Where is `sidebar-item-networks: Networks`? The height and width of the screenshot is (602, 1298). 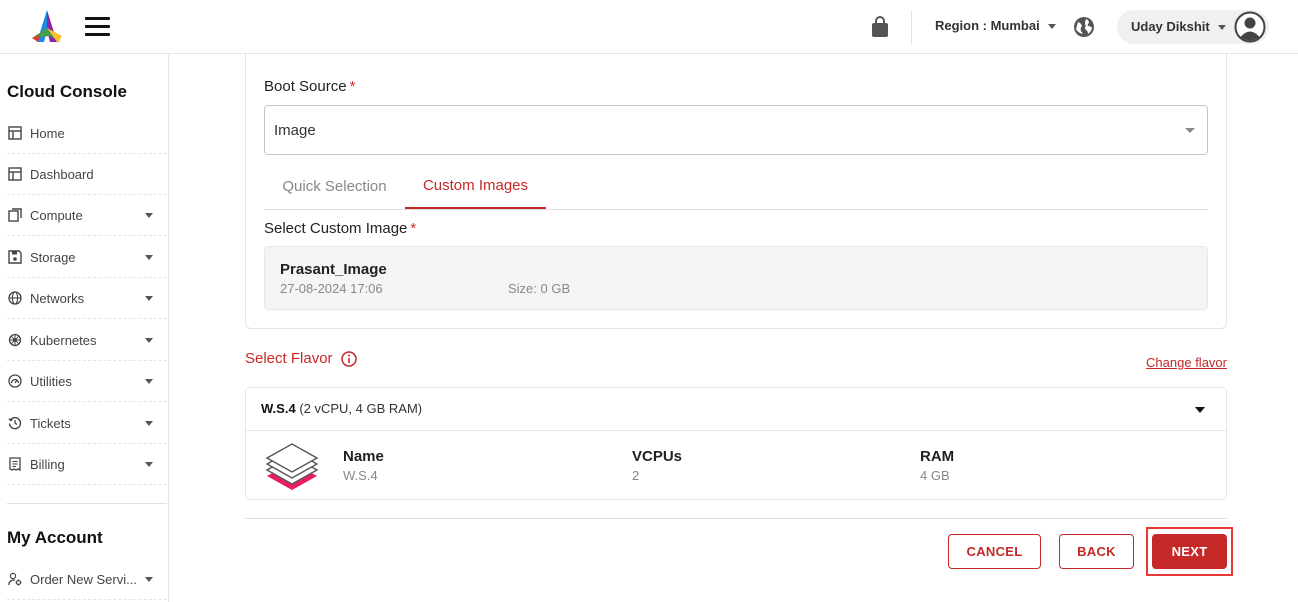
sidebar-item-networks: Networks is located at coordinates (87, 298).